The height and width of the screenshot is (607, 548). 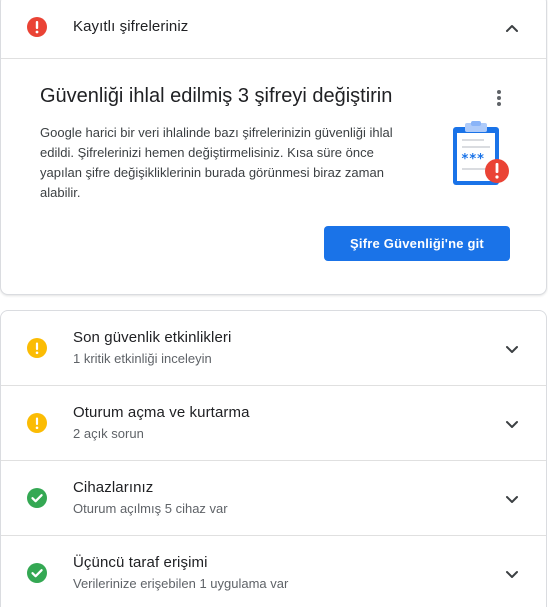 I want to click on error-icon, so click(x=37, y=27).